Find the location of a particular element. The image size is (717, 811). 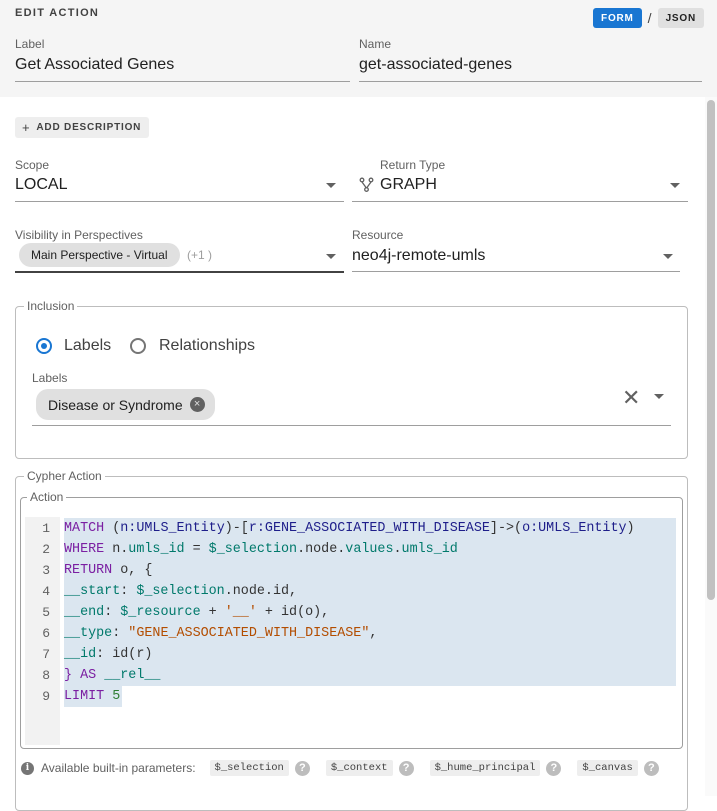

resource-select: neo4j-remote-umls is located at coordinates (418, 256).